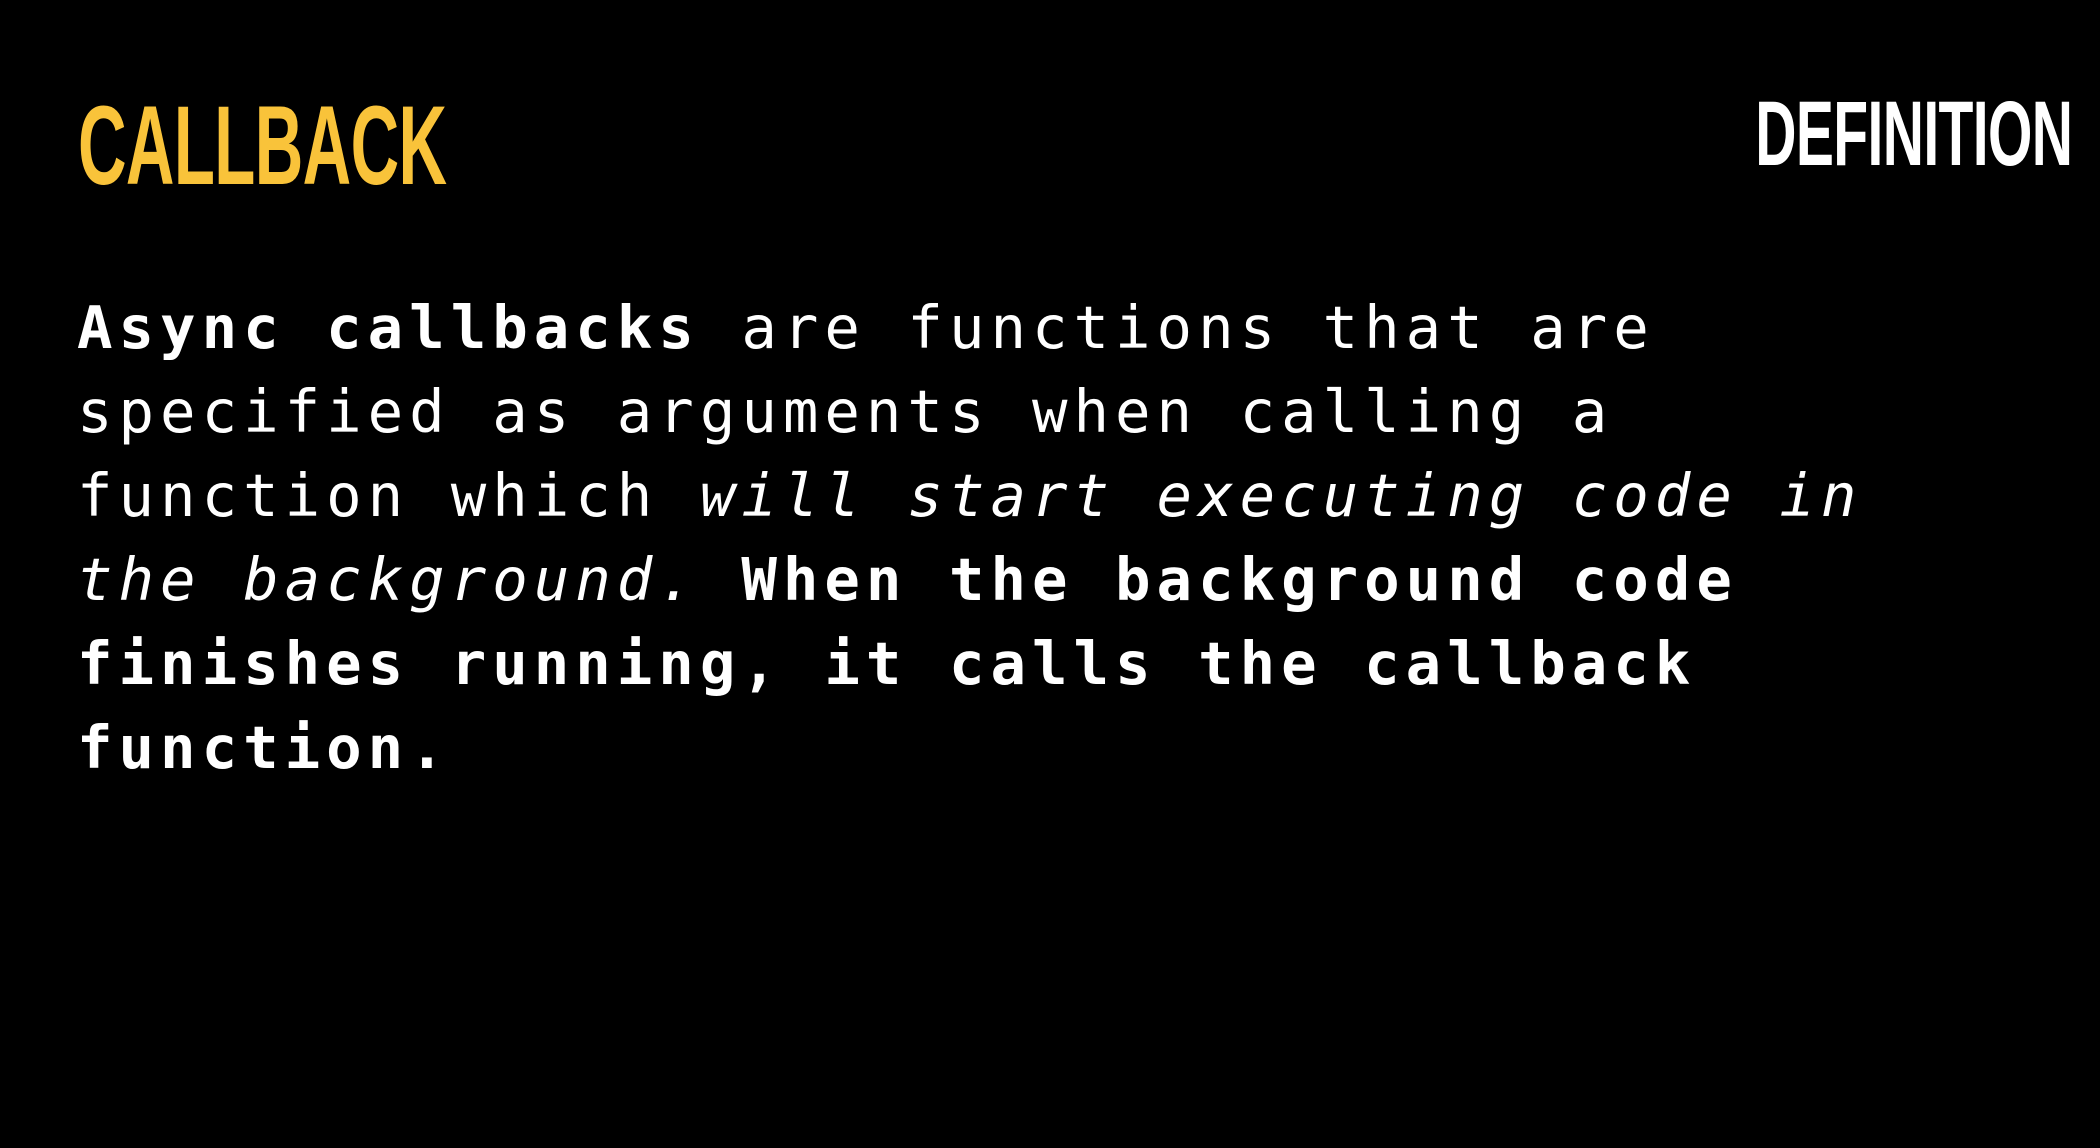 The height and width of the screenshot is (1148, 2100). I want to click on definition-line: the background. When the background code, so click(1057, 580).